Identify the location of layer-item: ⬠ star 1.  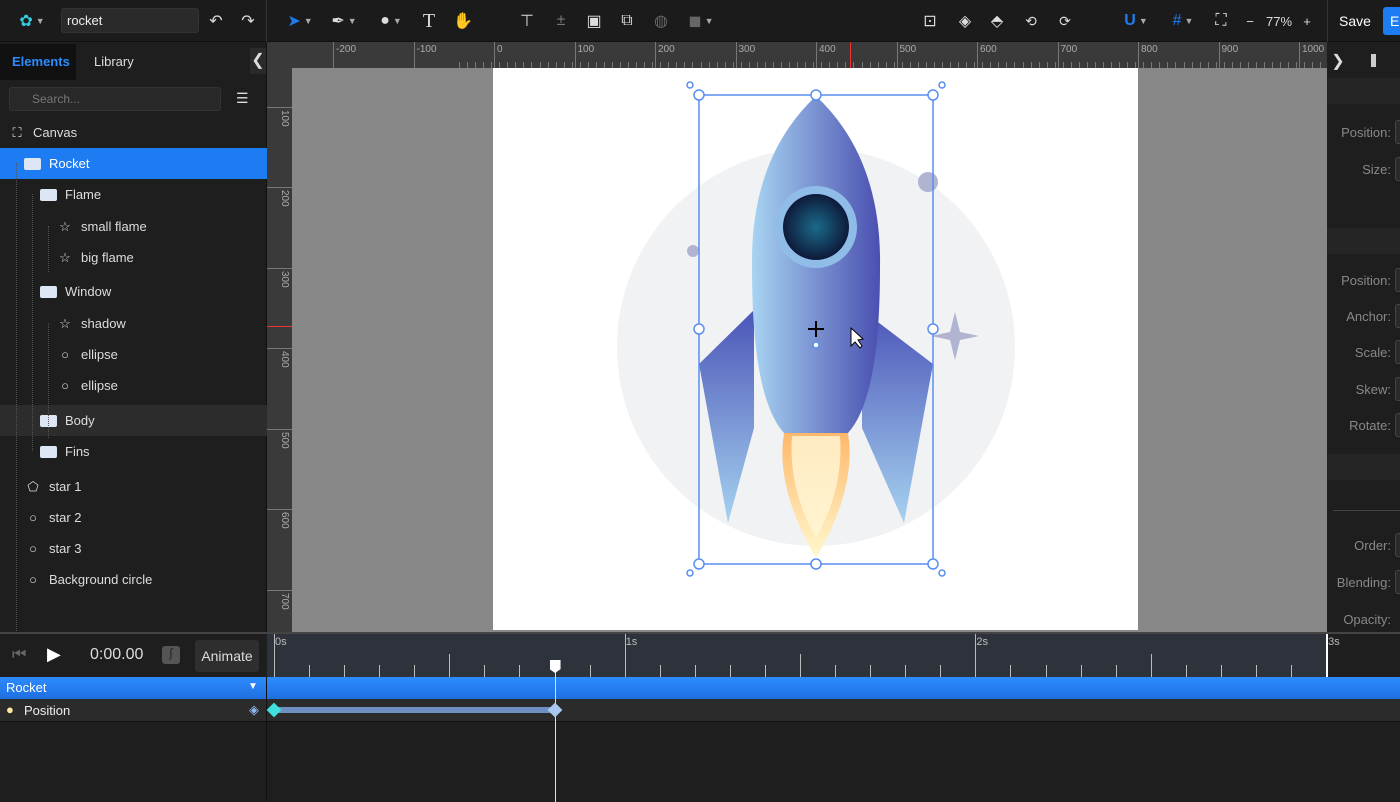
(133, 486).